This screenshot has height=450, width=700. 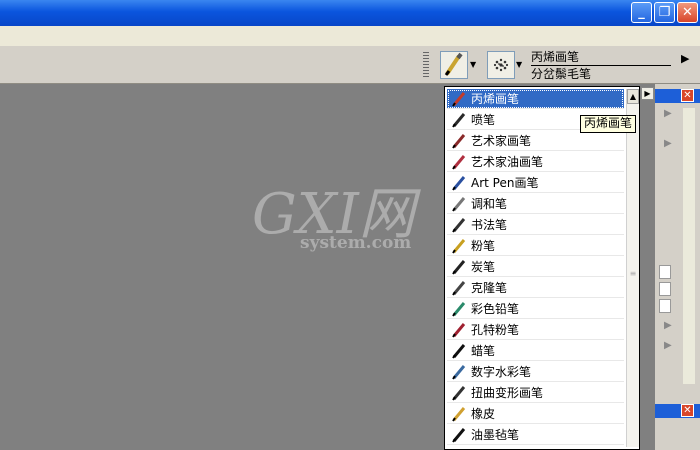 What do you see at coordinates (483, 267) in the screenshot?
I see `list-item-label: 炭笔` at bounding box center [483, 267].